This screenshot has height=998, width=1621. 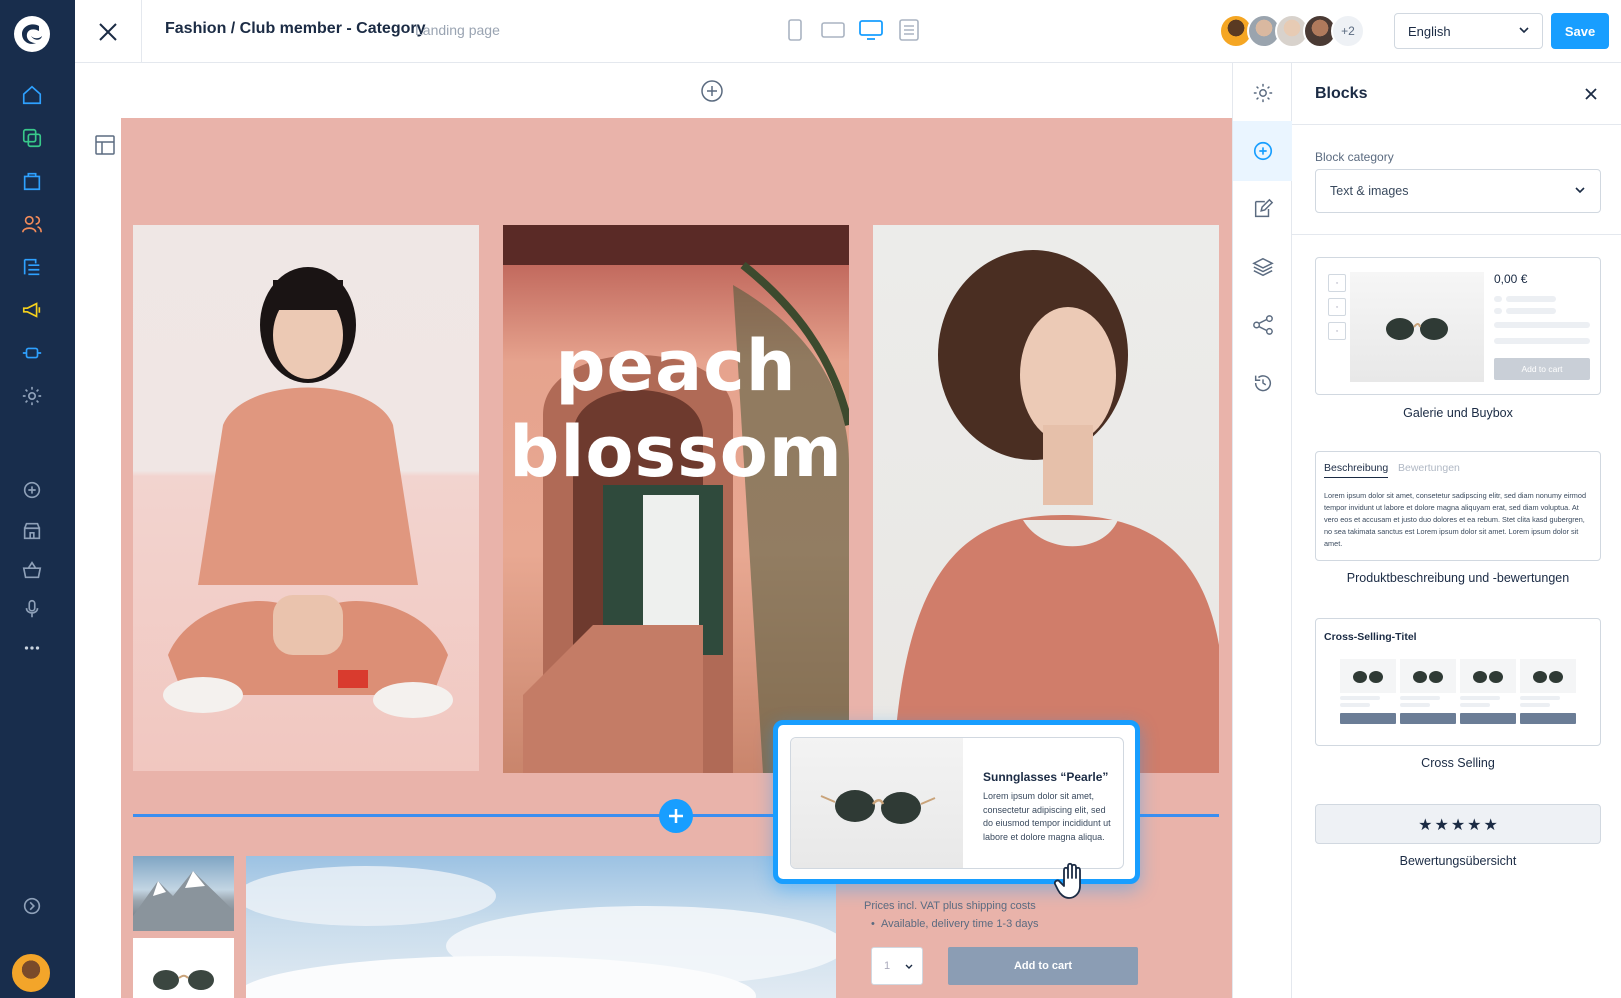 I want to click on quantity-select: 1, so click(x=897, y=966).